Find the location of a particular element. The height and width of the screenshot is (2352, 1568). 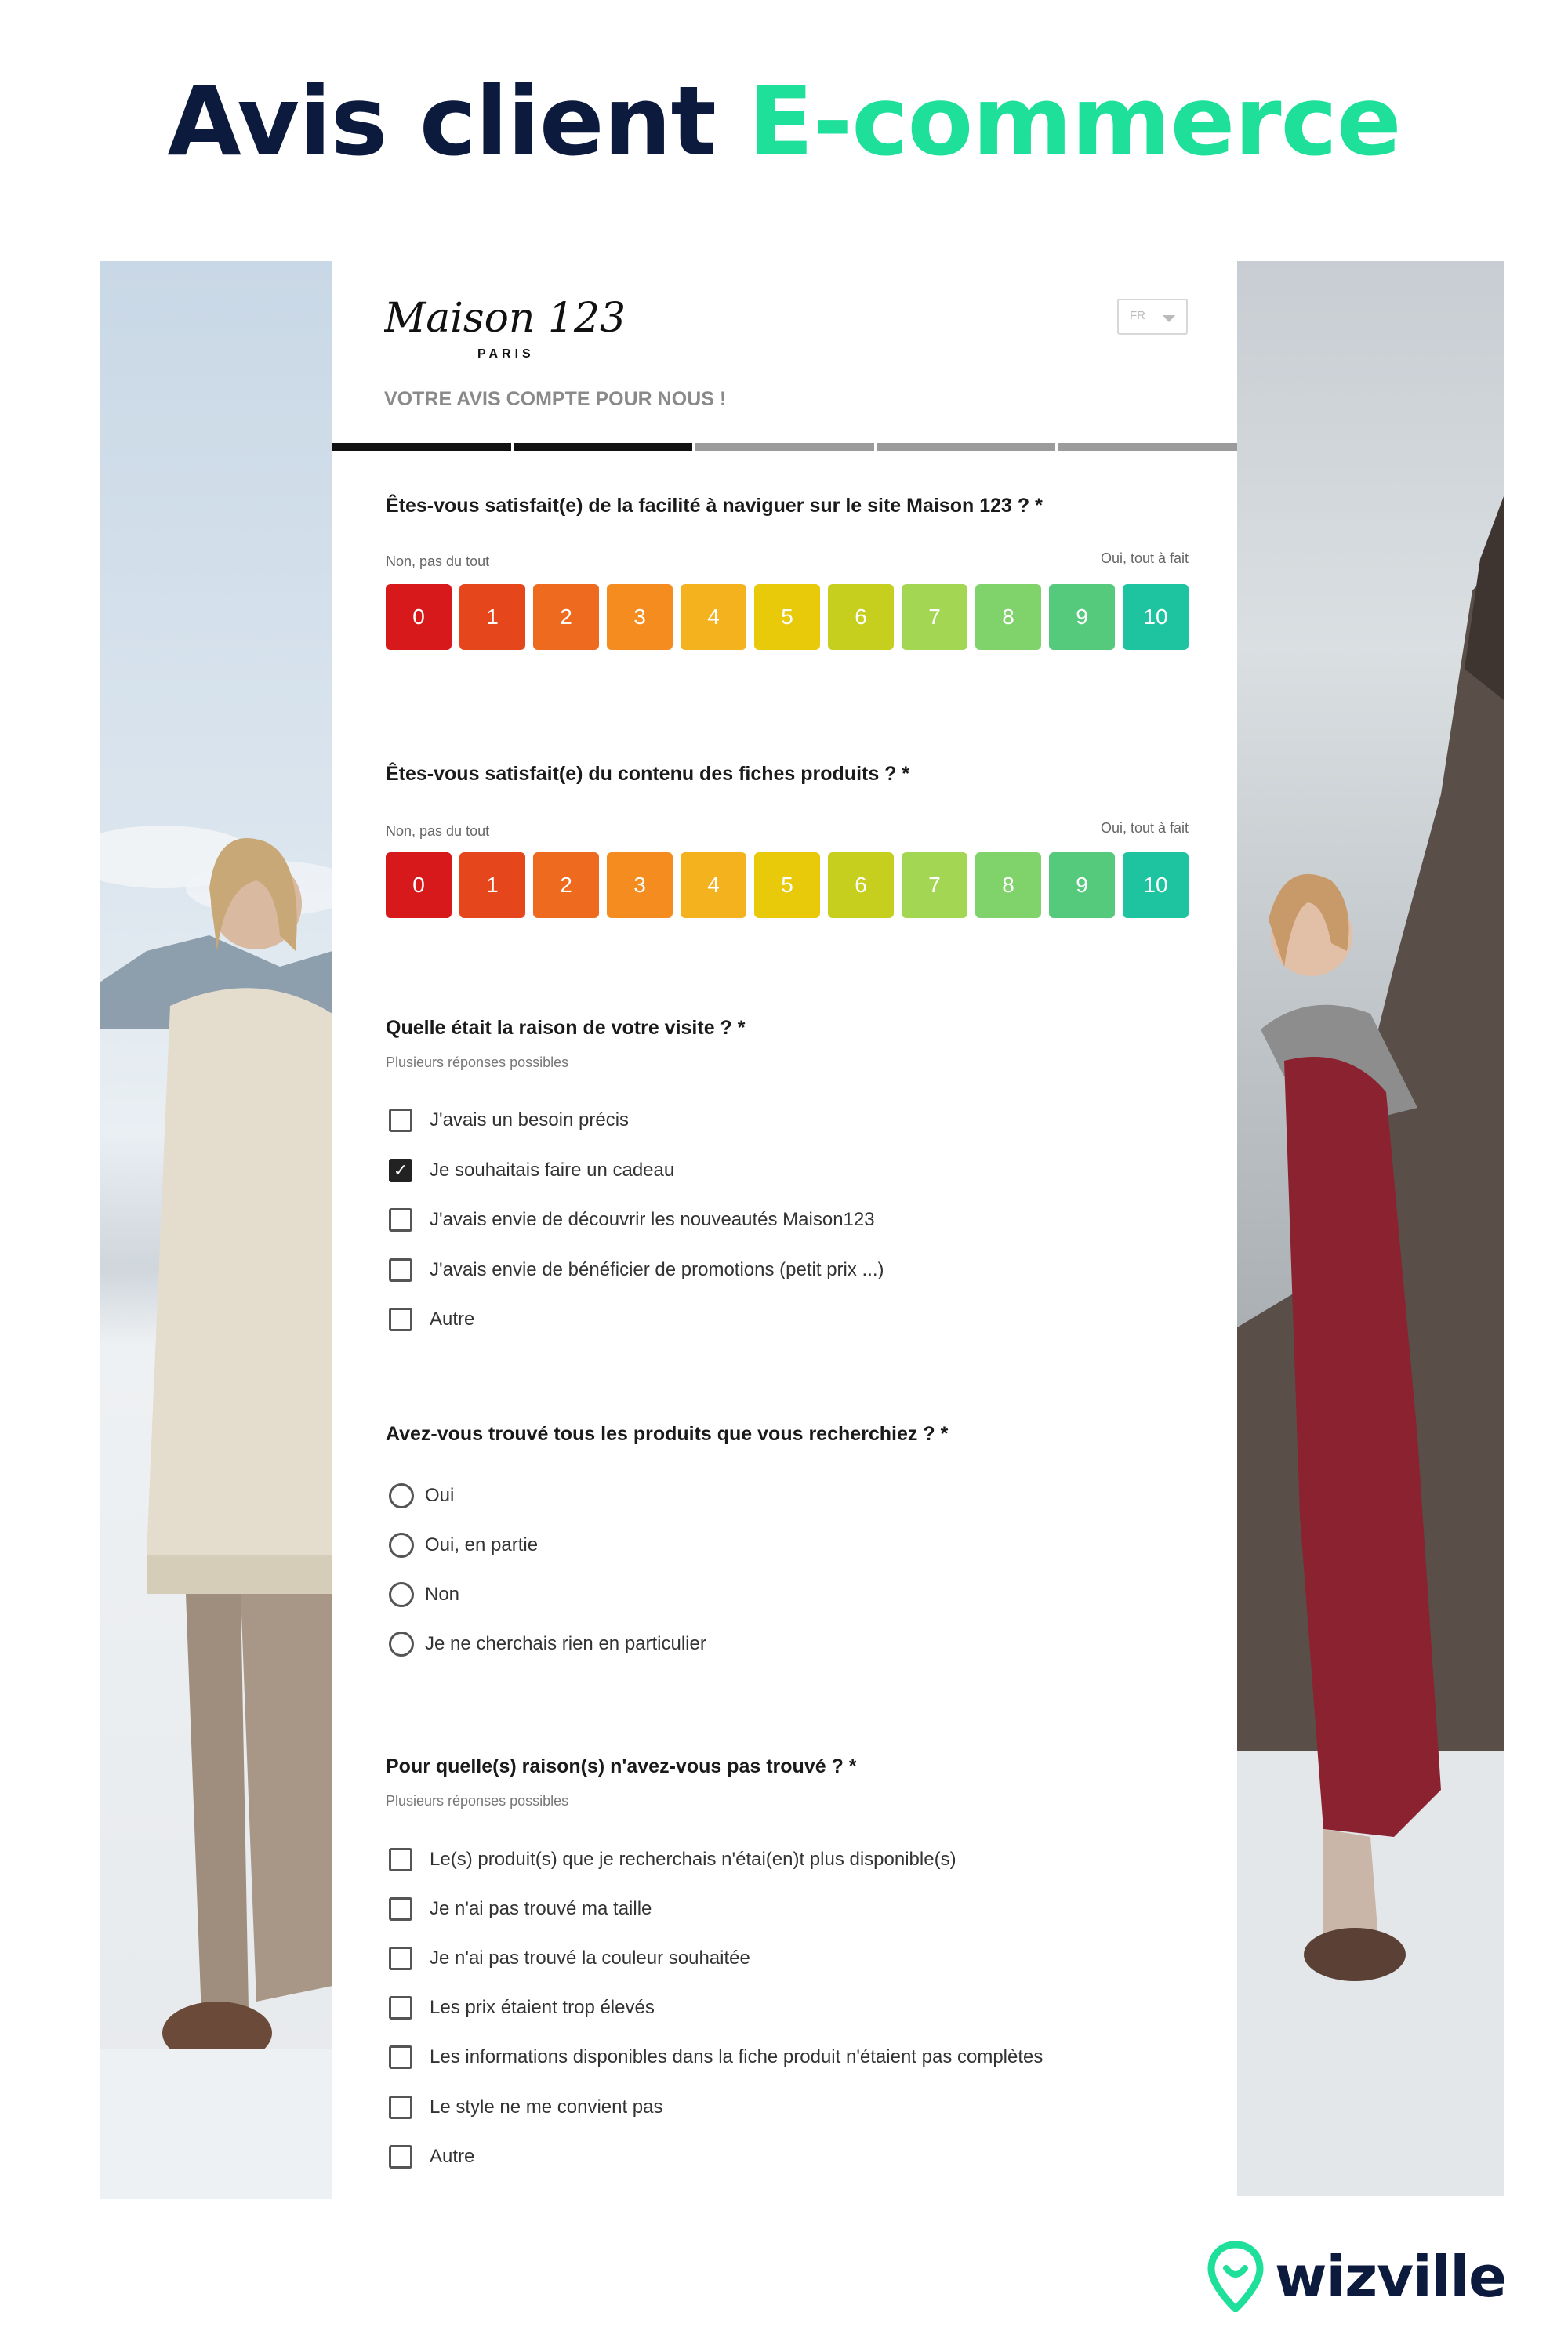

right-photo-illustration is located at coordinates (1370, 1346).